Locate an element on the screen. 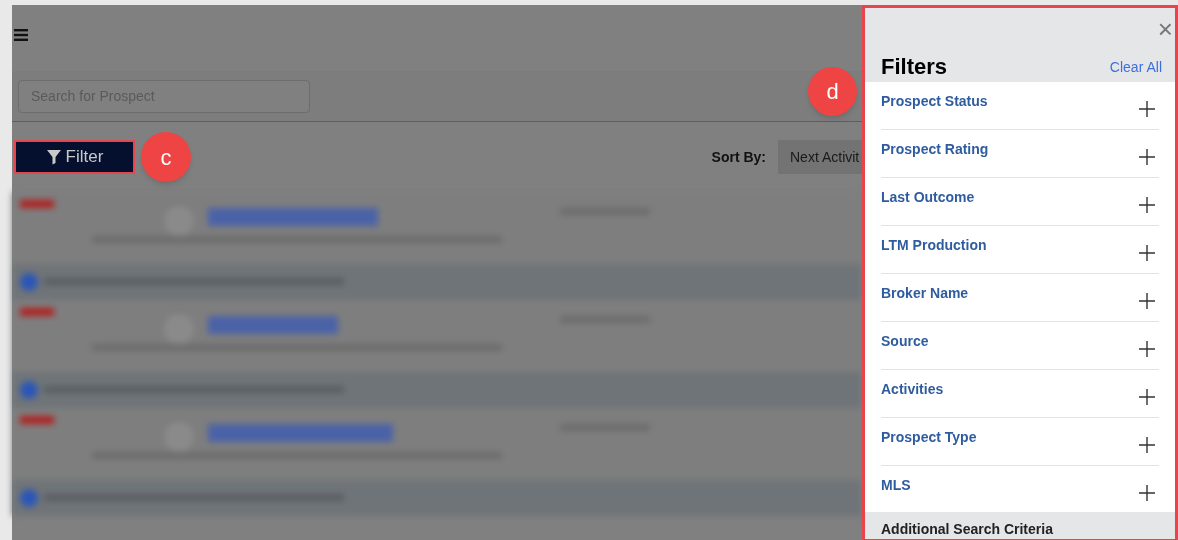 Image resolution: width=1178 pixels, height=540 pixels. section-label: Additional Search Criteria is located at coordinates (967, 529).